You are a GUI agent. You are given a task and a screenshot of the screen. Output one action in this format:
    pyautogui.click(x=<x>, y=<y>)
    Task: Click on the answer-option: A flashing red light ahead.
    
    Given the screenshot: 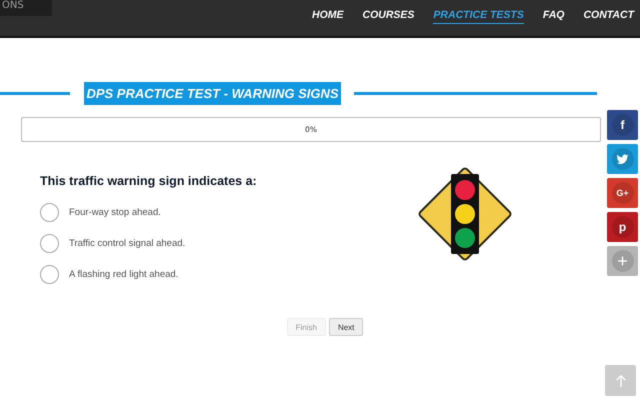 What is the action you would take?
    pyautogui.click(x=123, y=274)
    